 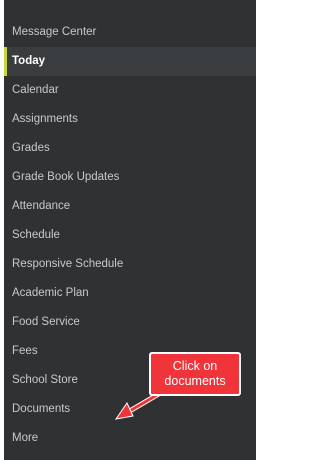 What do you see at coordinates (130, 90) in the screenshot?
I see `sidebar-item-calendar: Calendar` at bounding box center [130, 90].